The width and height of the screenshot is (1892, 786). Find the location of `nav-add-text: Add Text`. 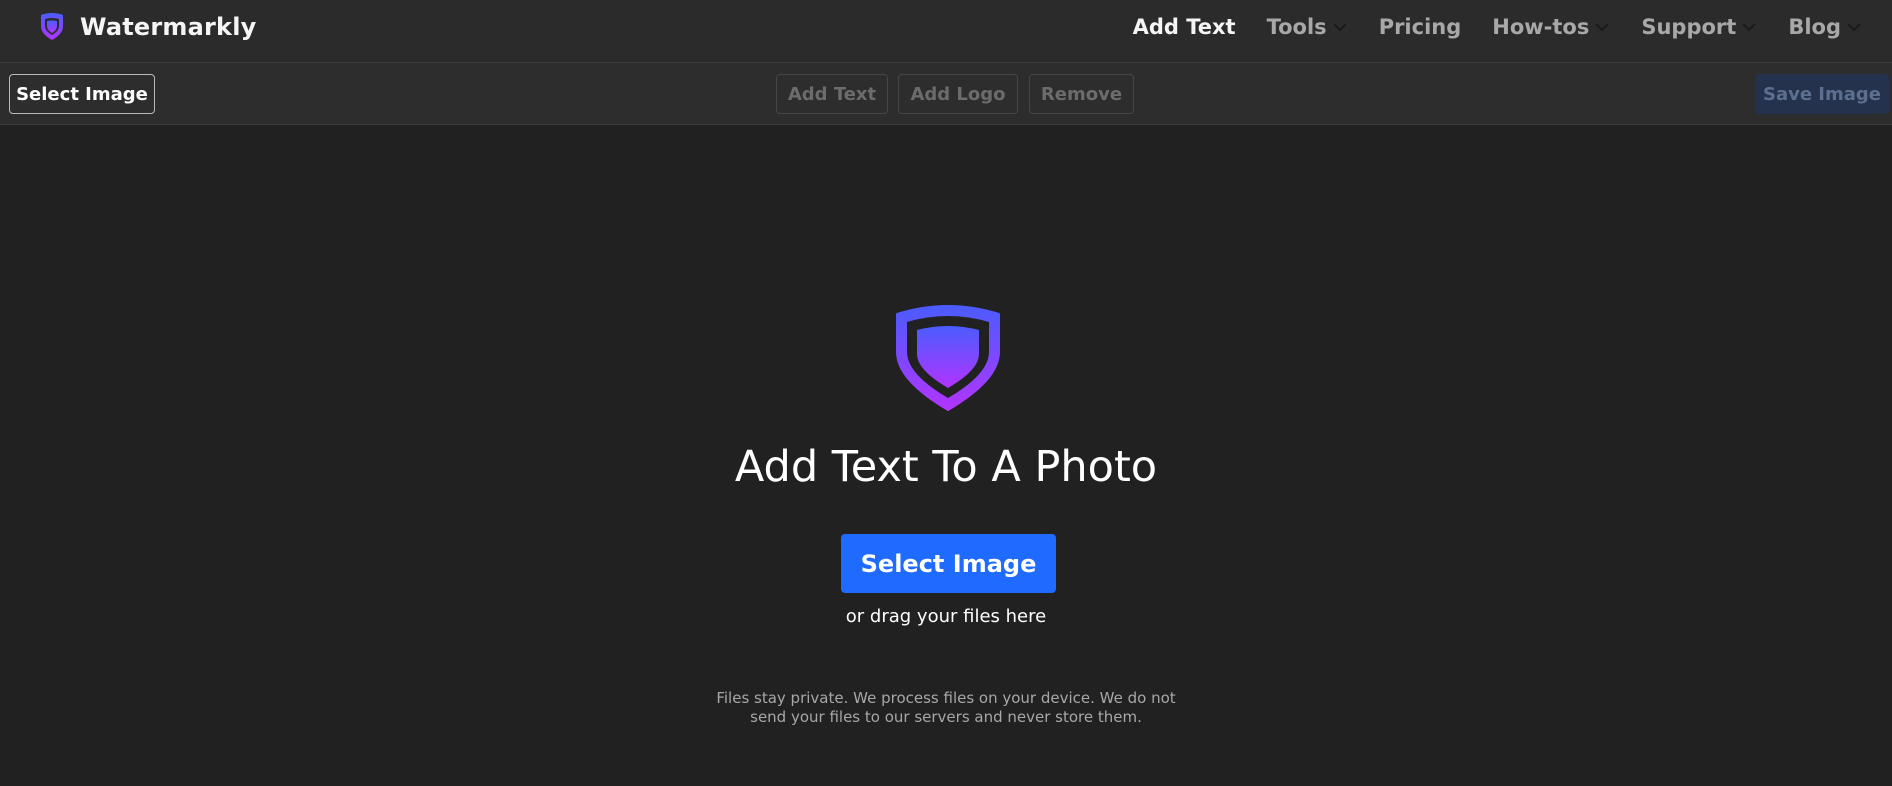

nav-add-text: Add Text is located at coordinates (1184, 27).